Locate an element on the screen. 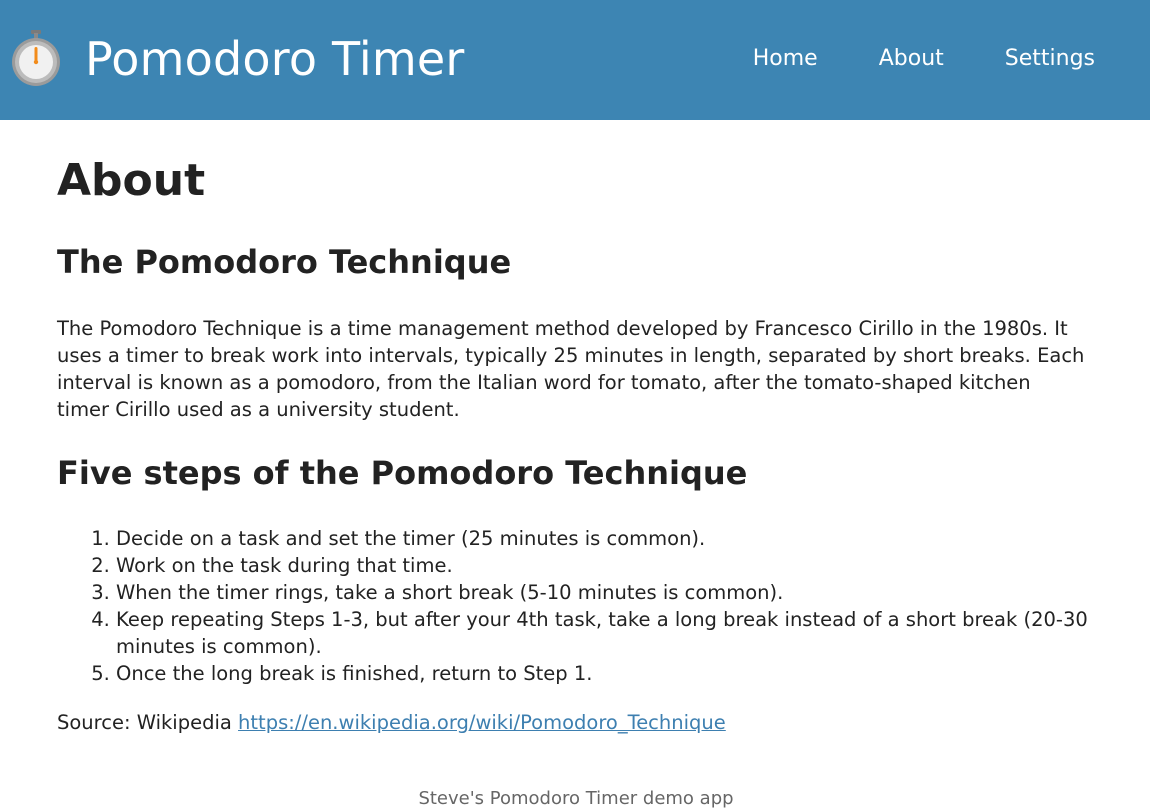 The height and width of the screenshot is (812, 1150). footer-text: Steve's Pomodoro Timer demo app is located at coordinates (576, 798).